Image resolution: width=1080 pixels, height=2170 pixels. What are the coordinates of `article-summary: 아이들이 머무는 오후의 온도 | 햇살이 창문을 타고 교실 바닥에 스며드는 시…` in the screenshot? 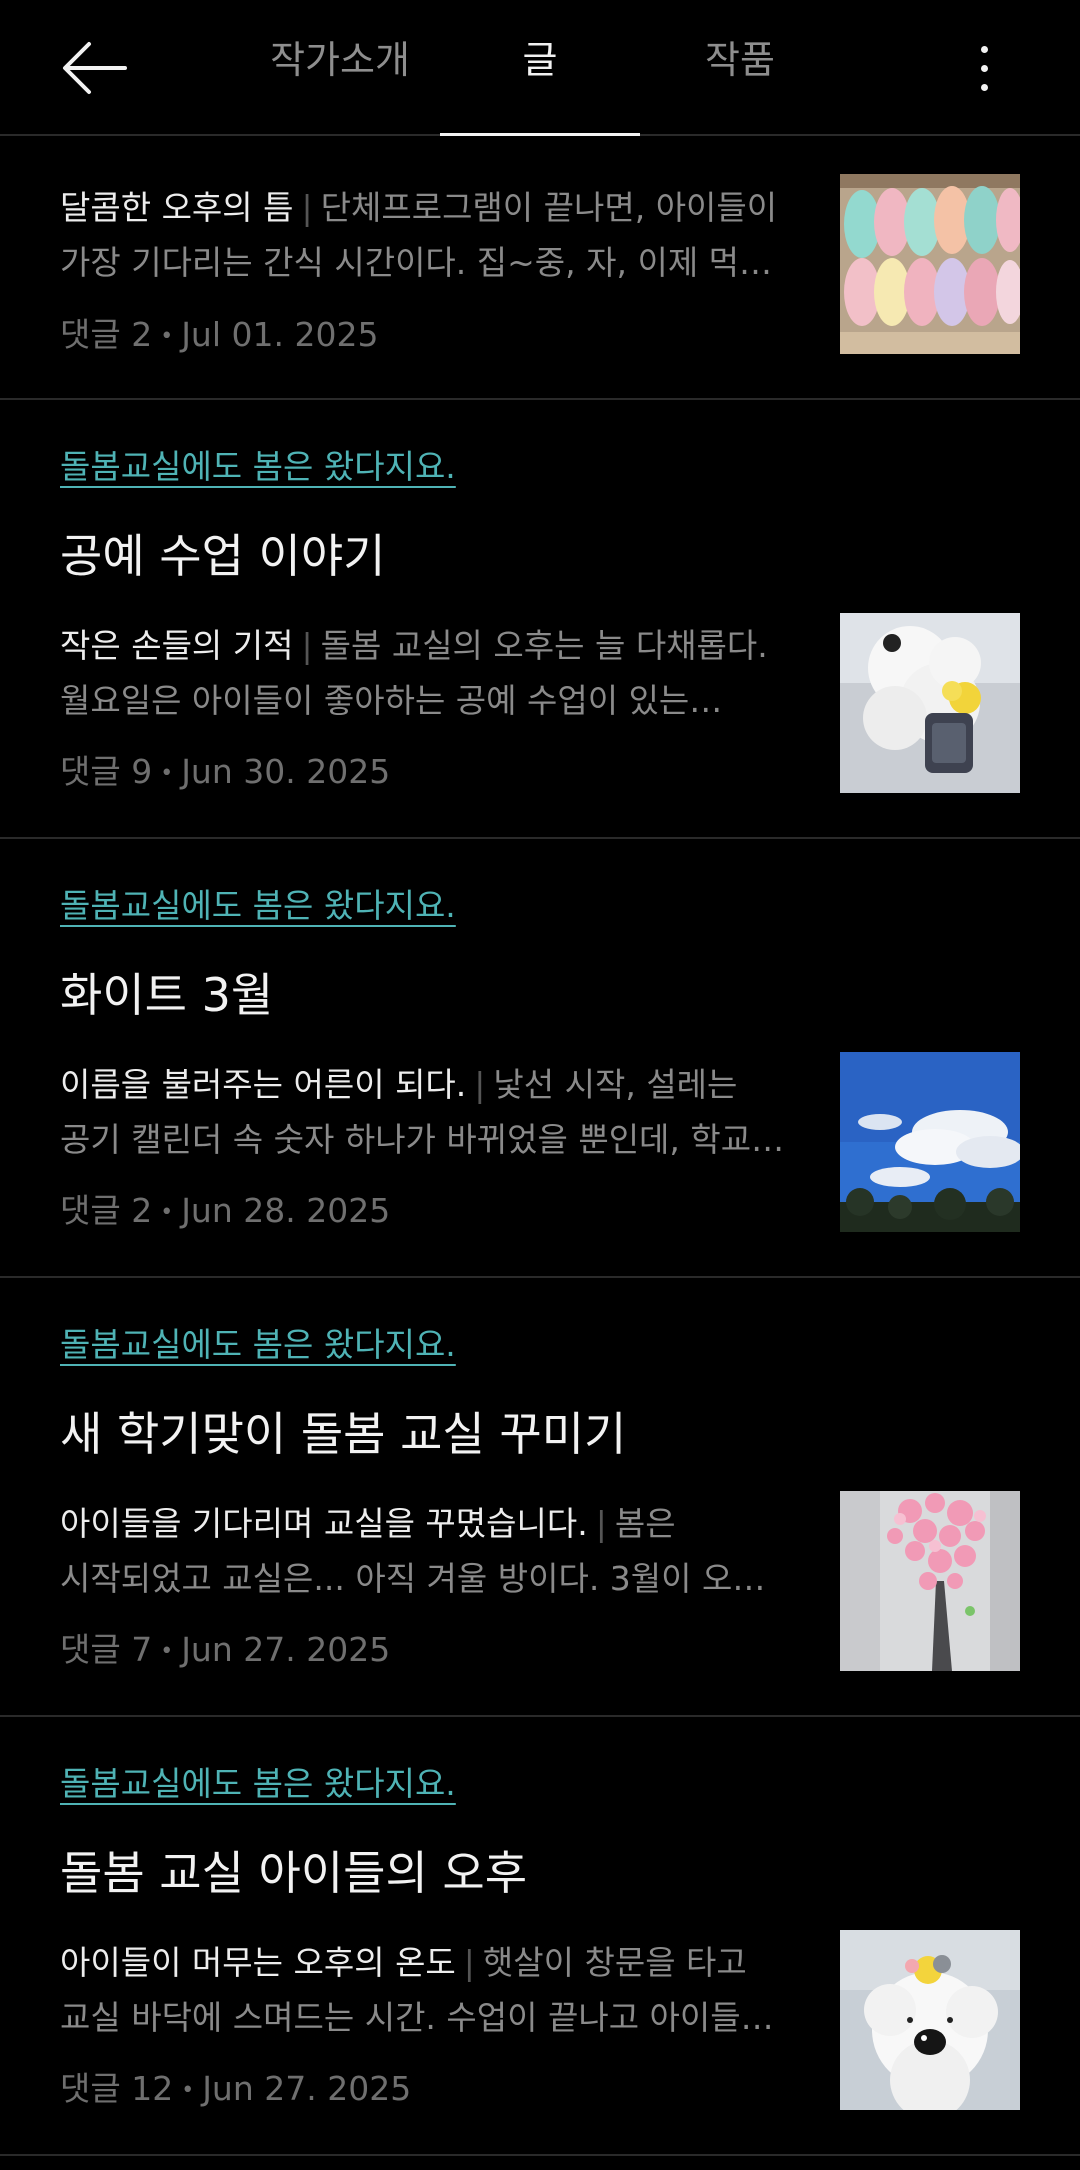 It's located at (425, 1990).